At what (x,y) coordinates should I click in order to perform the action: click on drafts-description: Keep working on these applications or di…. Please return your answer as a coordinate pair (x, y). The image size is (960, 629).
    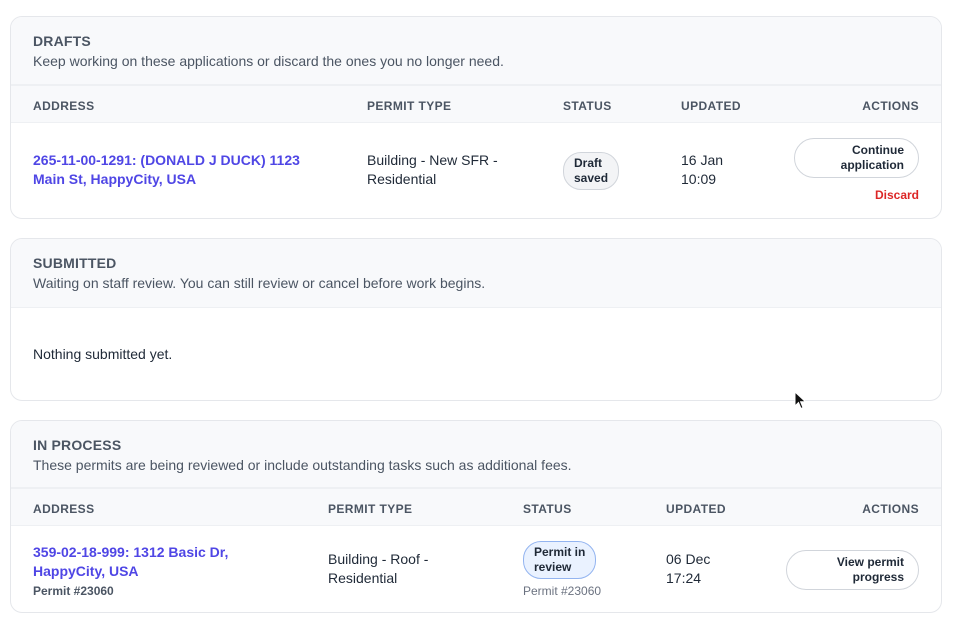
    Looking at the image, I should click on (268, 61).